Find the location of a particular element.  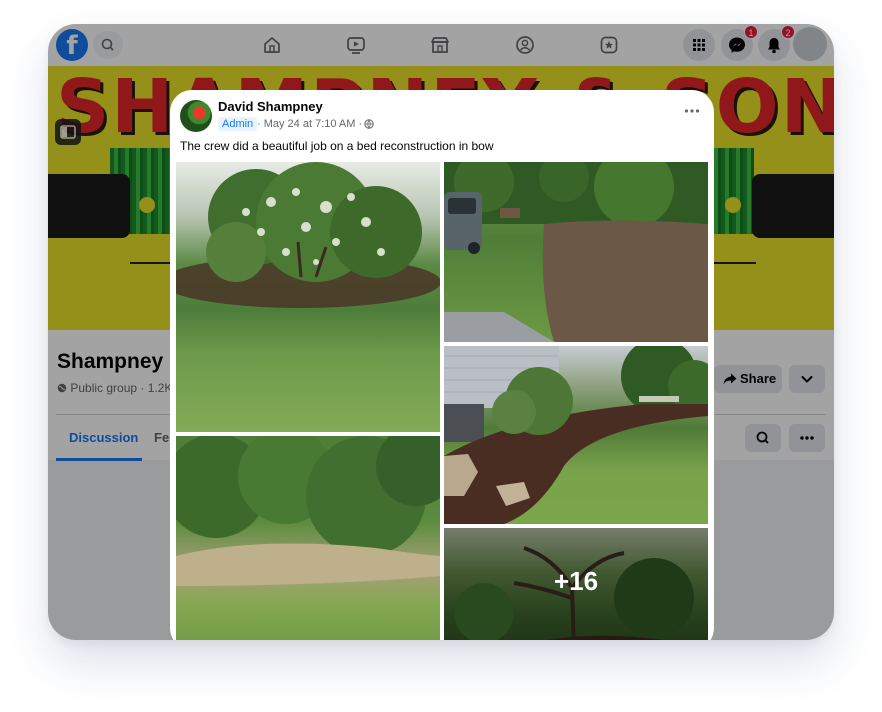

more-dots-icon is located at coordinates (692, 111).